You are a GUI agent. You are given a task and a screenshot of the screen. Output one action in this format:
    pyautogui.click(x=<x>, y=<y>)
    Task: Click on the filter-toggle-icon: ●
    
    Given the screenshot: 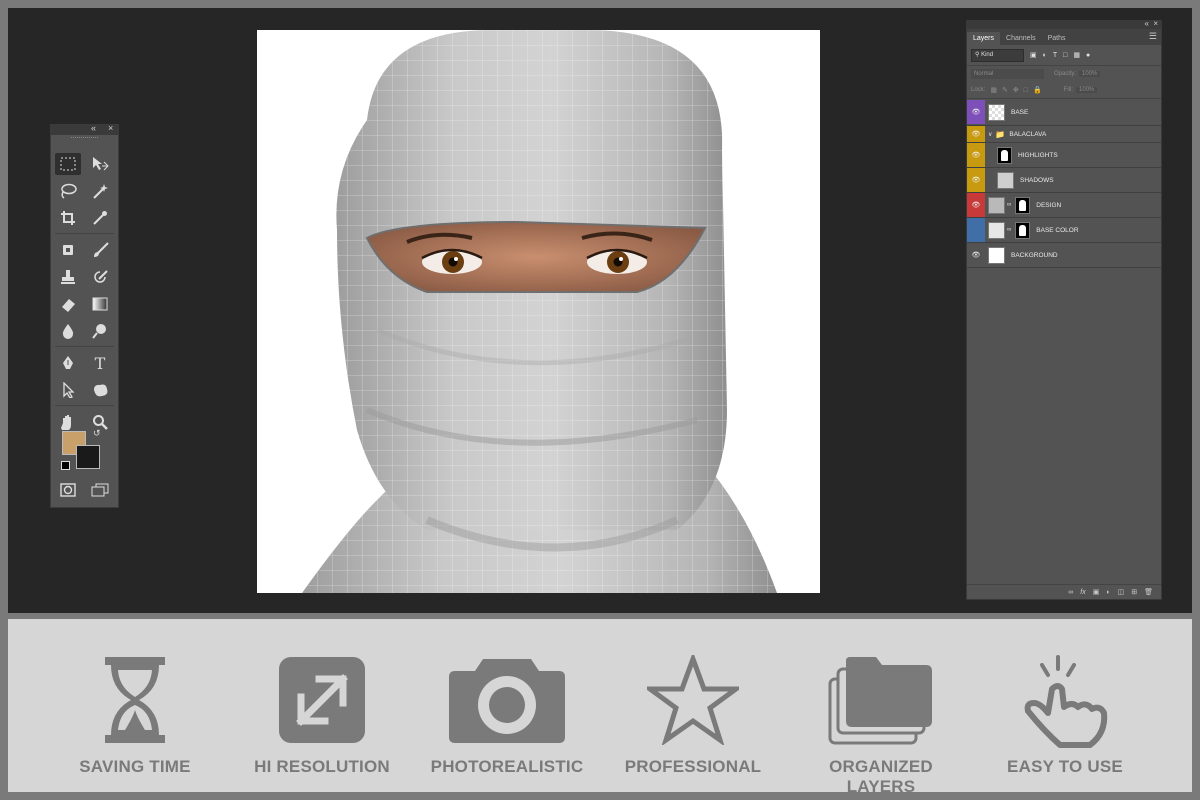 What is the action you would take?
    pyautogui.click(x=1088, y=55)
    